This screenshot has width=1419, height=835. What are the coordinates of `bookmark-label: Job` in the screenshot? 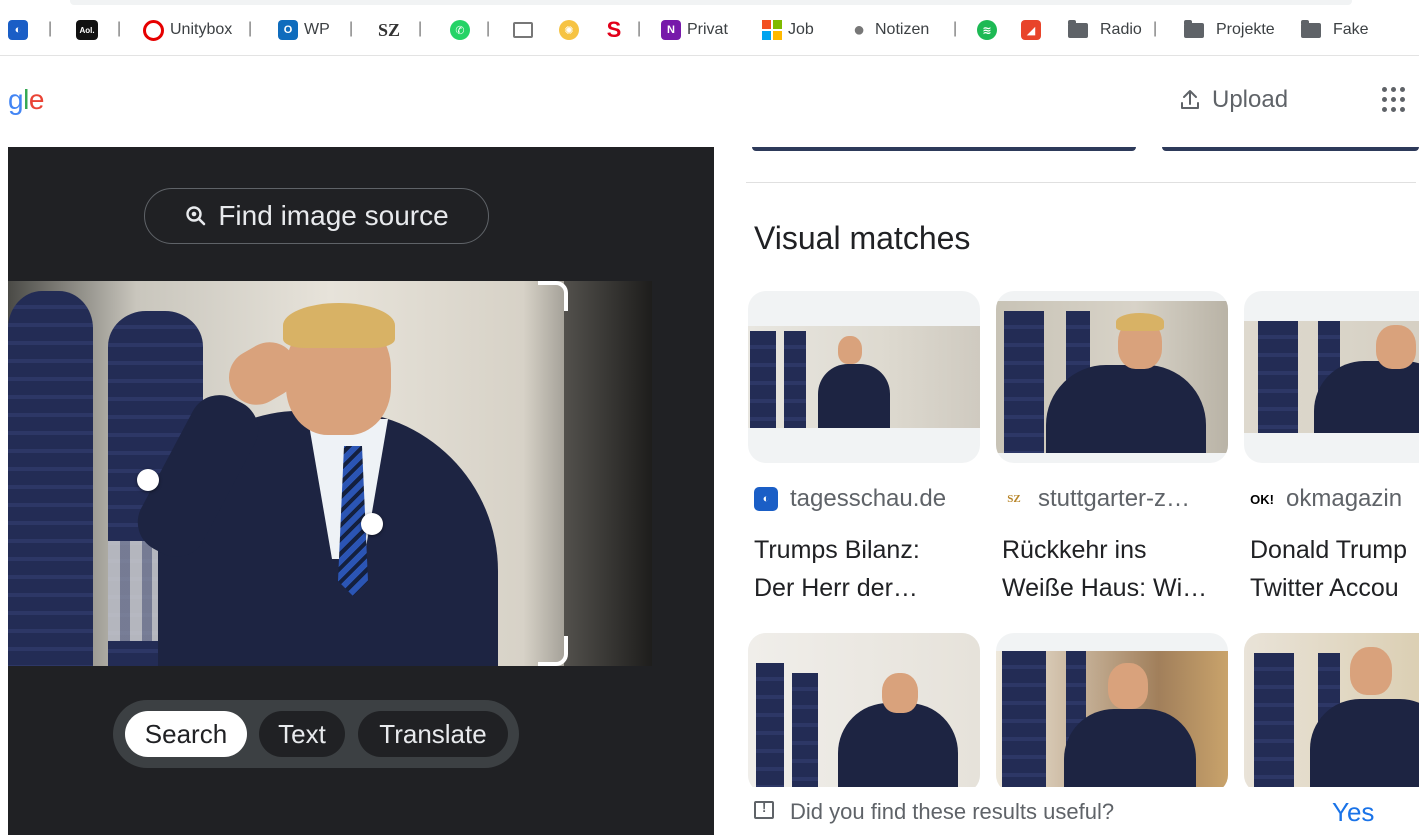 It's located at (801, 29).